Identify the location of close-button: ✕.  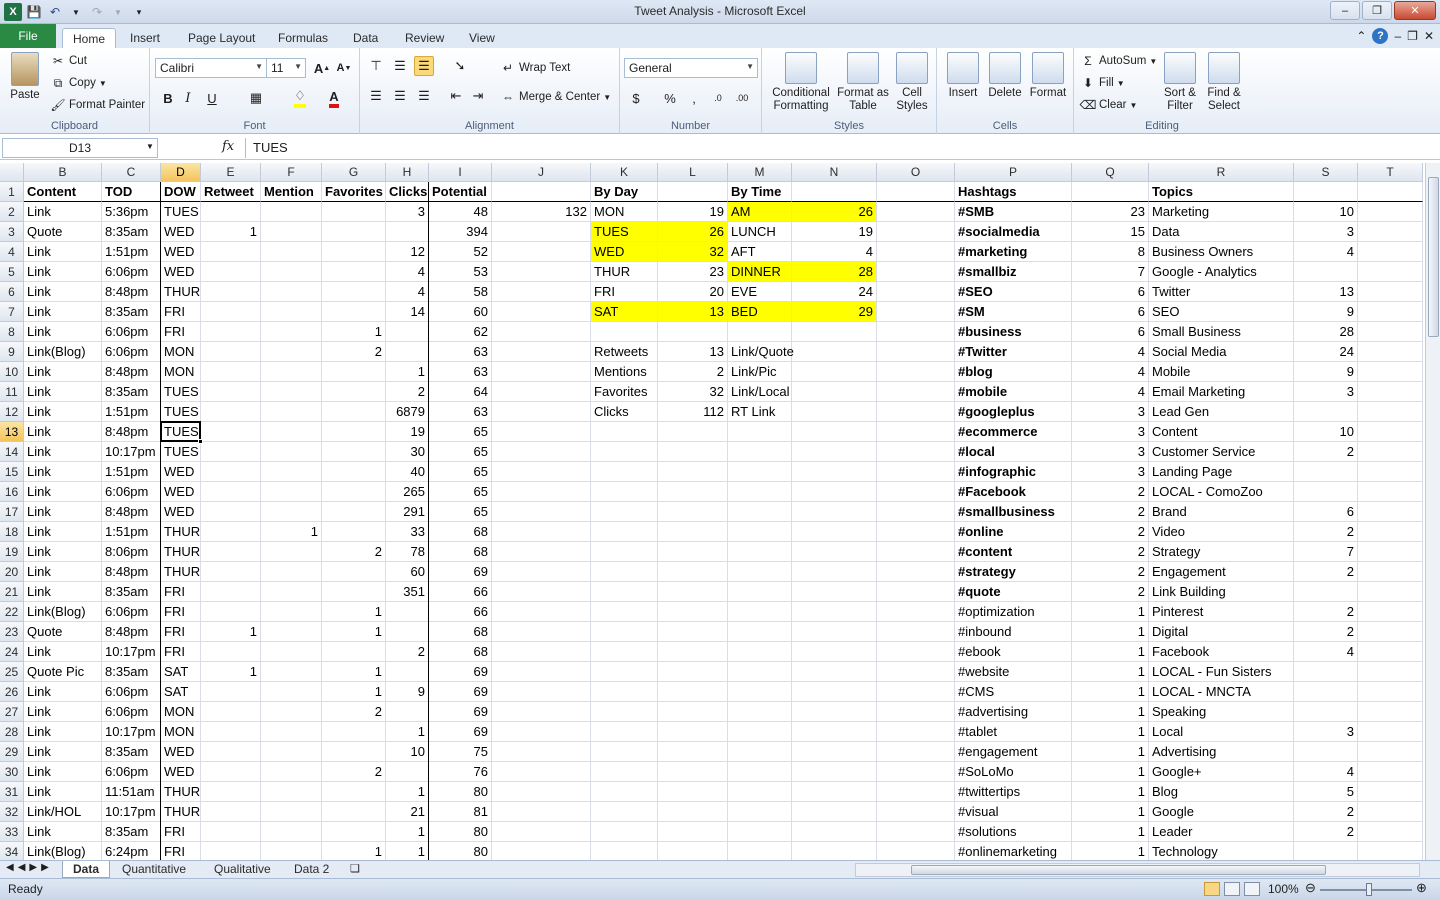
(1415, 10).